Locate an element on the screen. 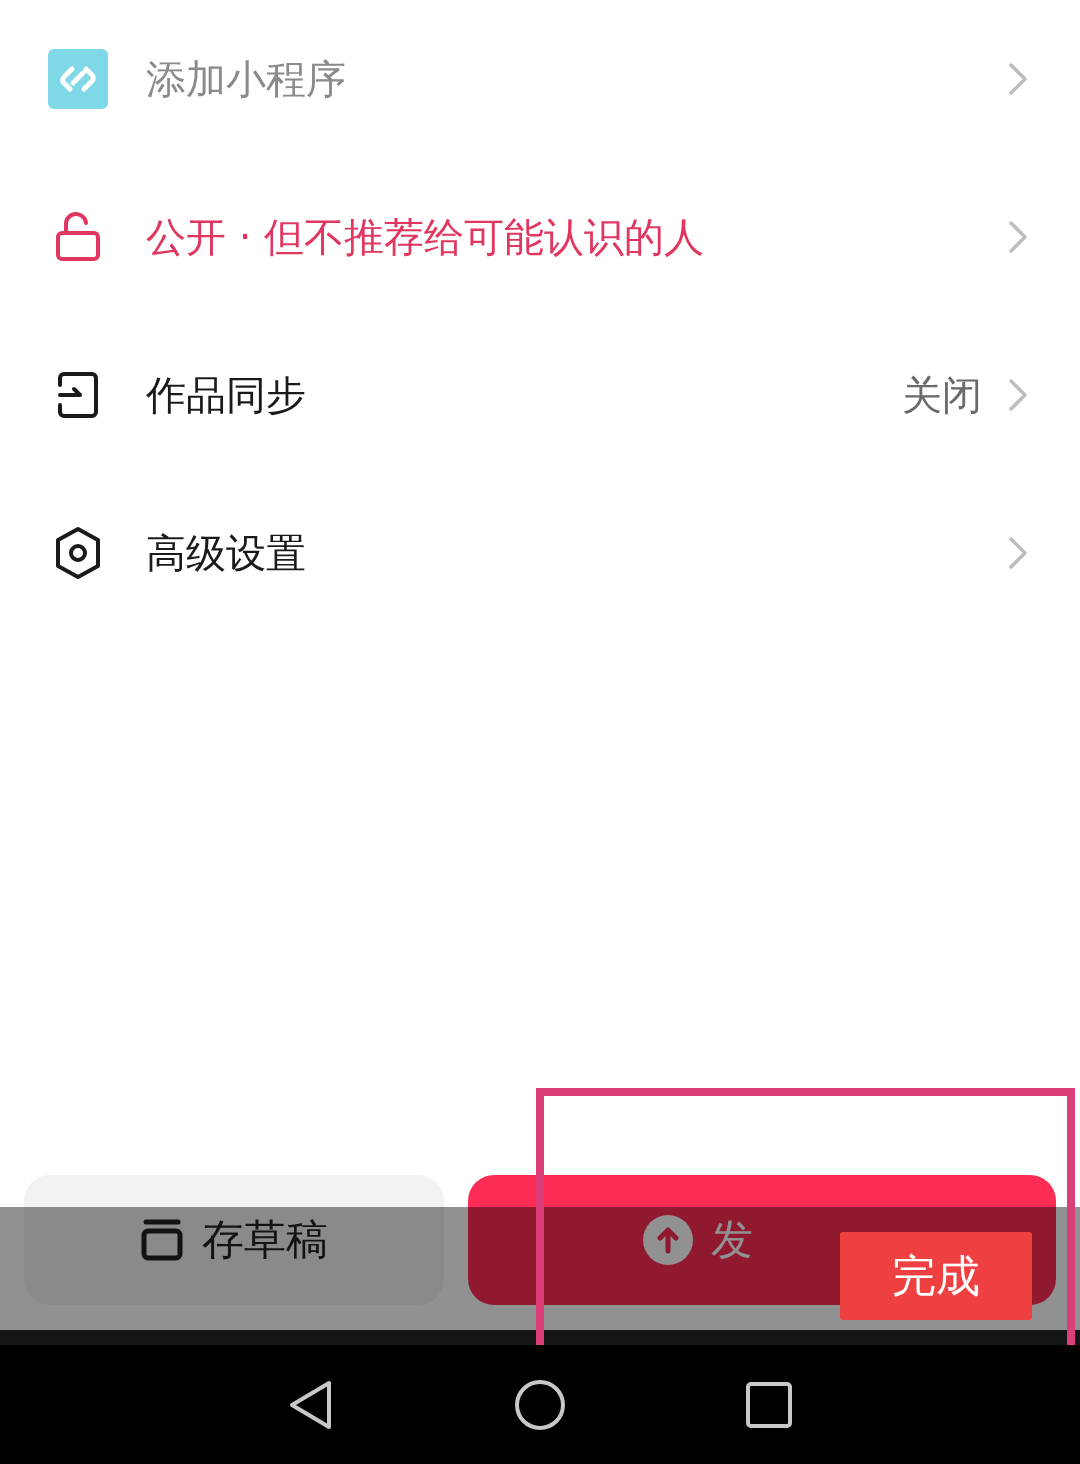 The height and width of the screenshot is (1464, 1080). link-app-icon is located at coordinates (78, 79).